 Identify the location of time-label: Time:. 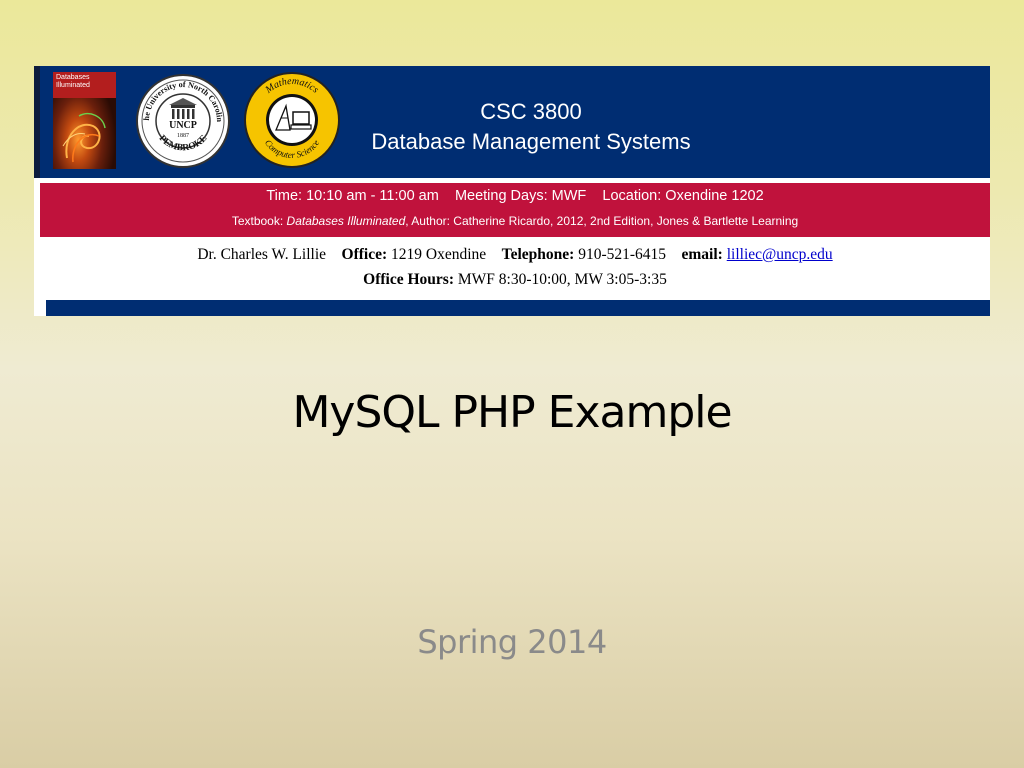
(284, 196).